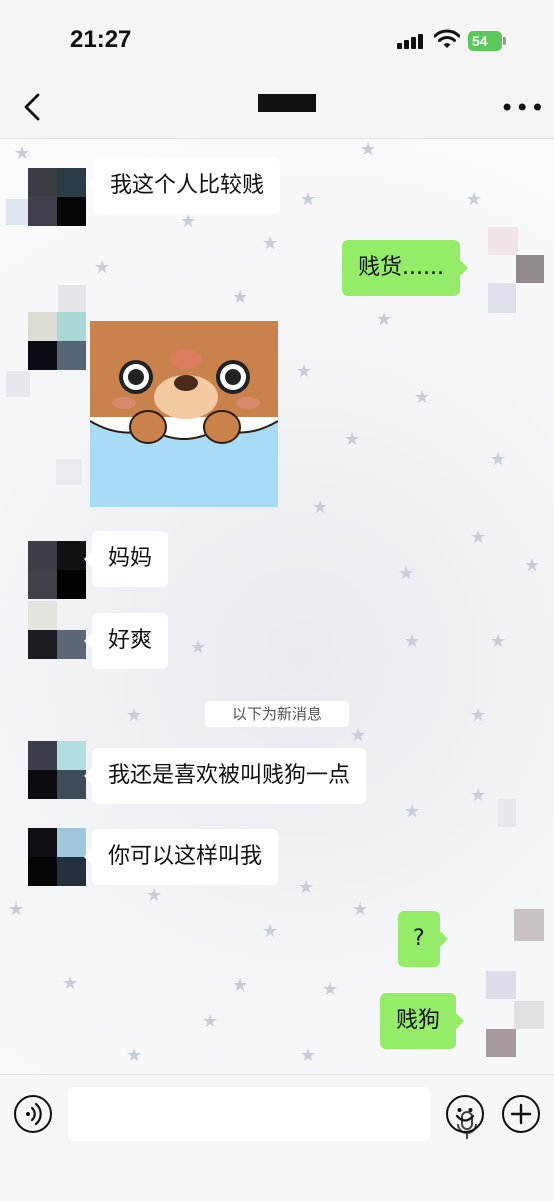  Describe the element at coordinates (485, 41) in the screenshot. I see `battery-level: 54` at that location.